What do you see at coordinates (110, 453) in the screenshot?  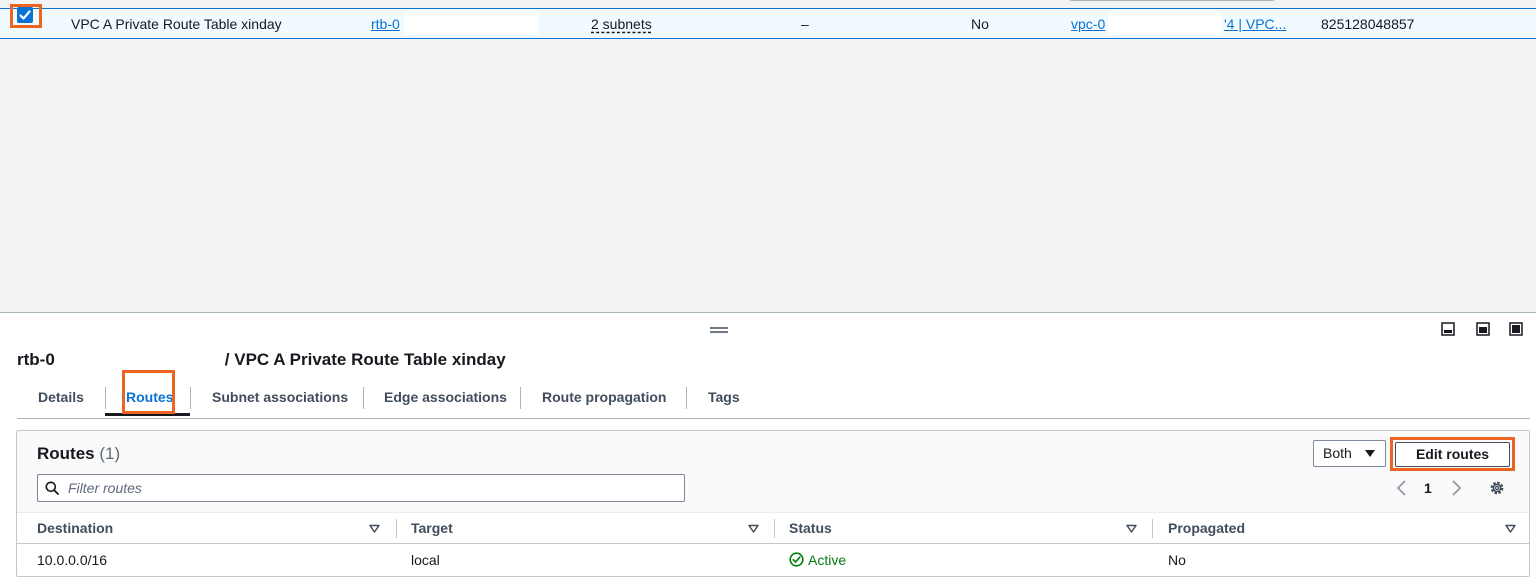 I see `routes-count: (1)` at bounding box center [110, 453].